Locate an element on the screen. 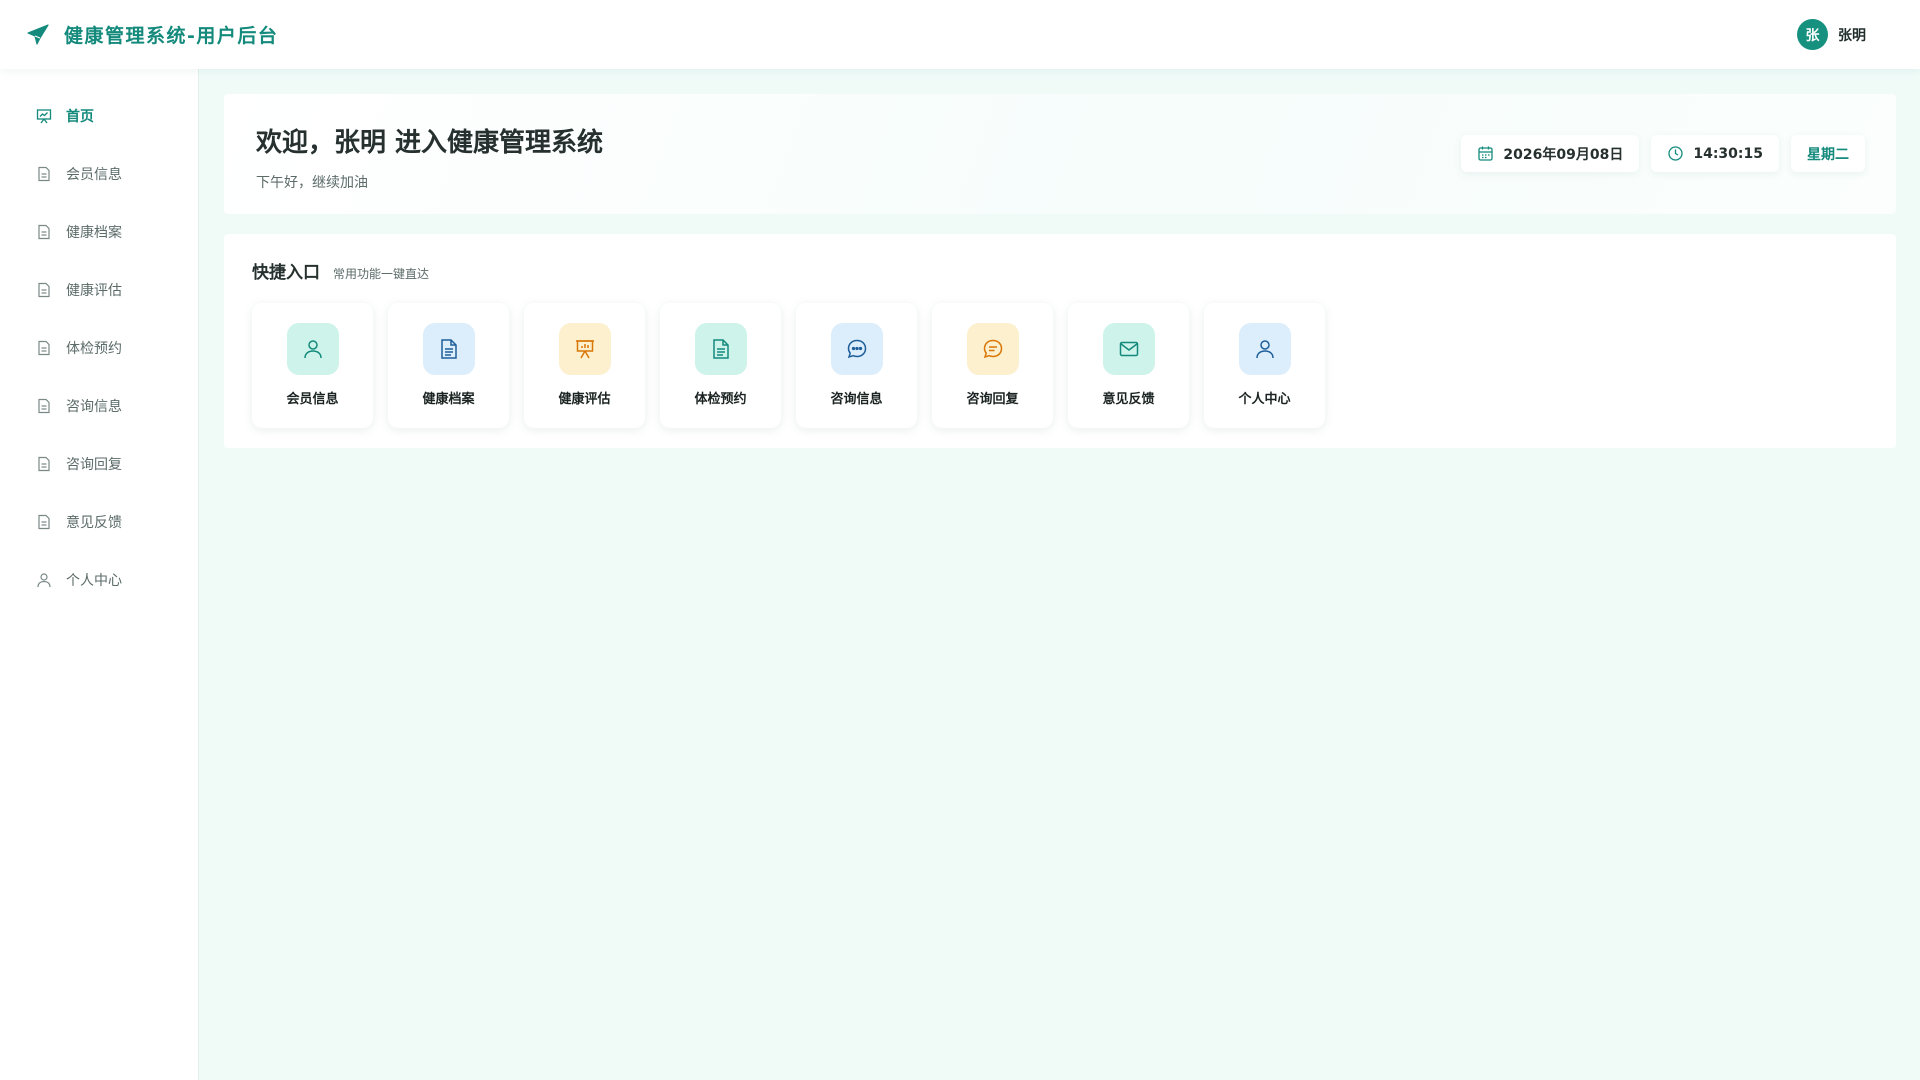 The height and width of the screenshot is (1080, 1920). sidebar-item-profile: 个人中心 is located at coordinates (99, 580).